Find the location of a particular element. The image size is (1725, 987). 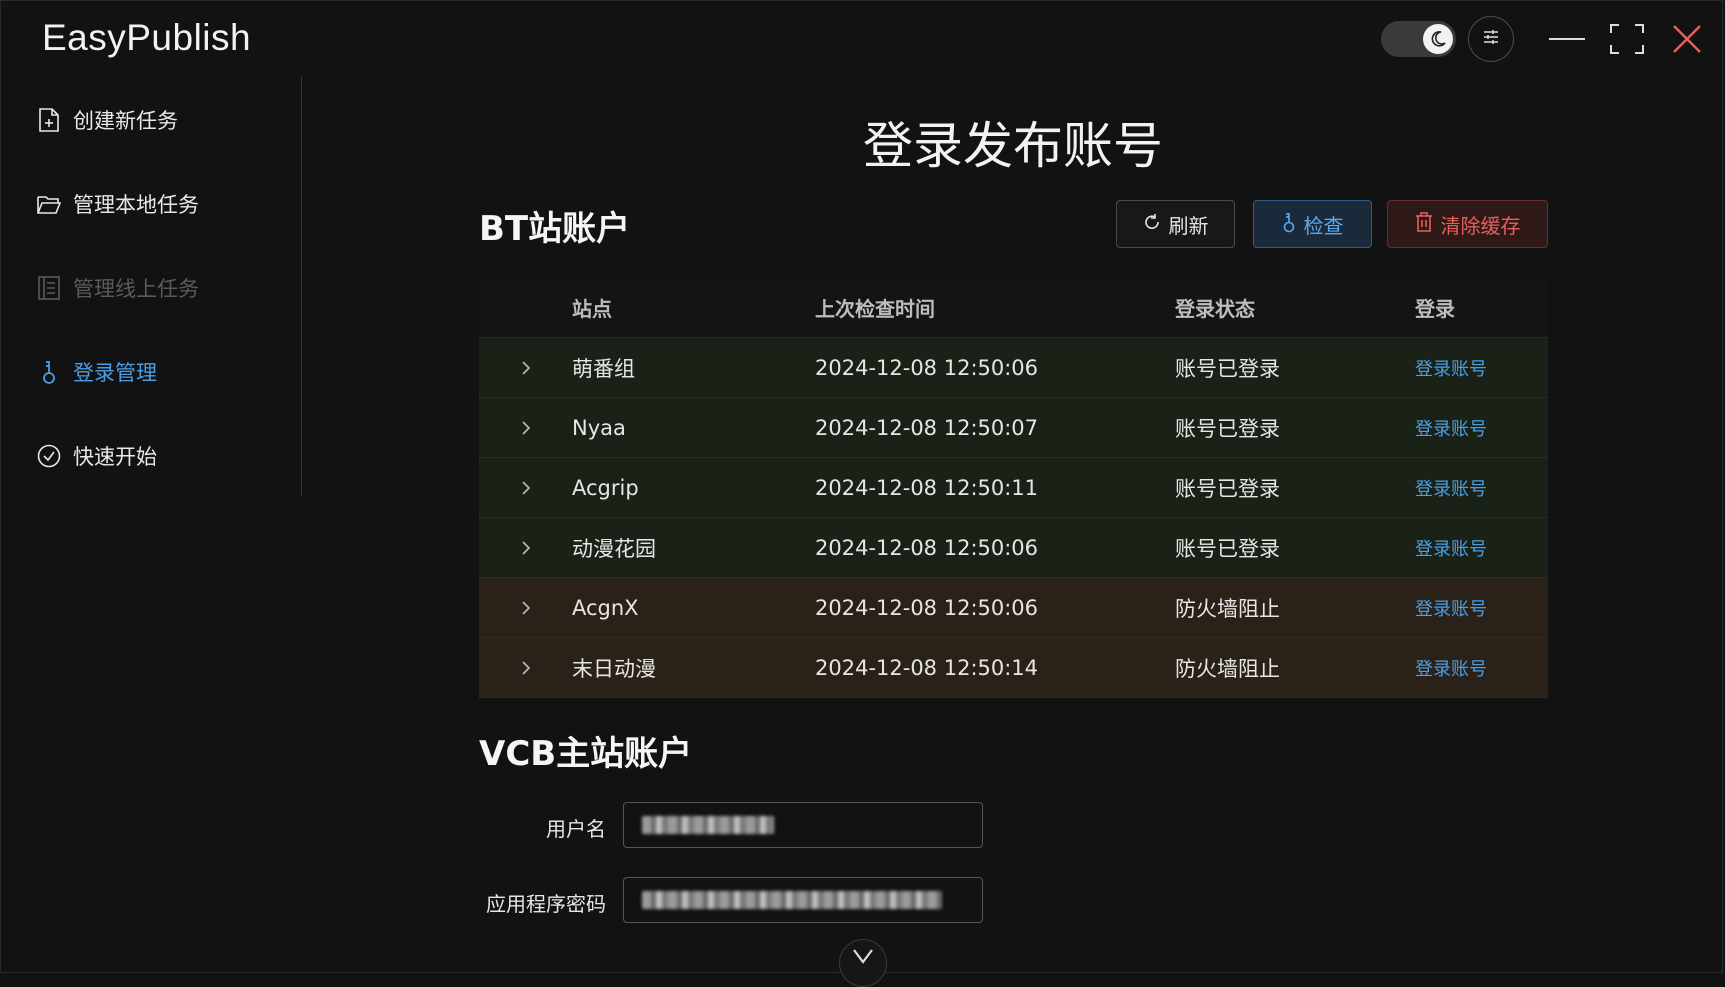

sidebar-item-login-management: 登录管理 is located at coordinates (97, 372).